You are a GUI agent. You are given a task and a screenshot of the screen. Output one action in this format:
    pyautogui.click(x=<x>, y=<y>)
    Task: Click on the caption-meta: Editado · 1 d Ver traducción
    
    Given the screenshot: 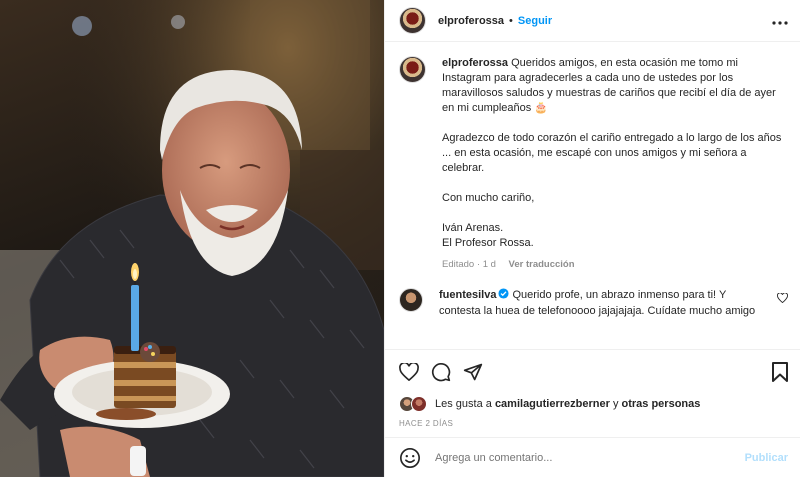 What is the action you would take?
    pyautogui.click(x=615, y=264)
    